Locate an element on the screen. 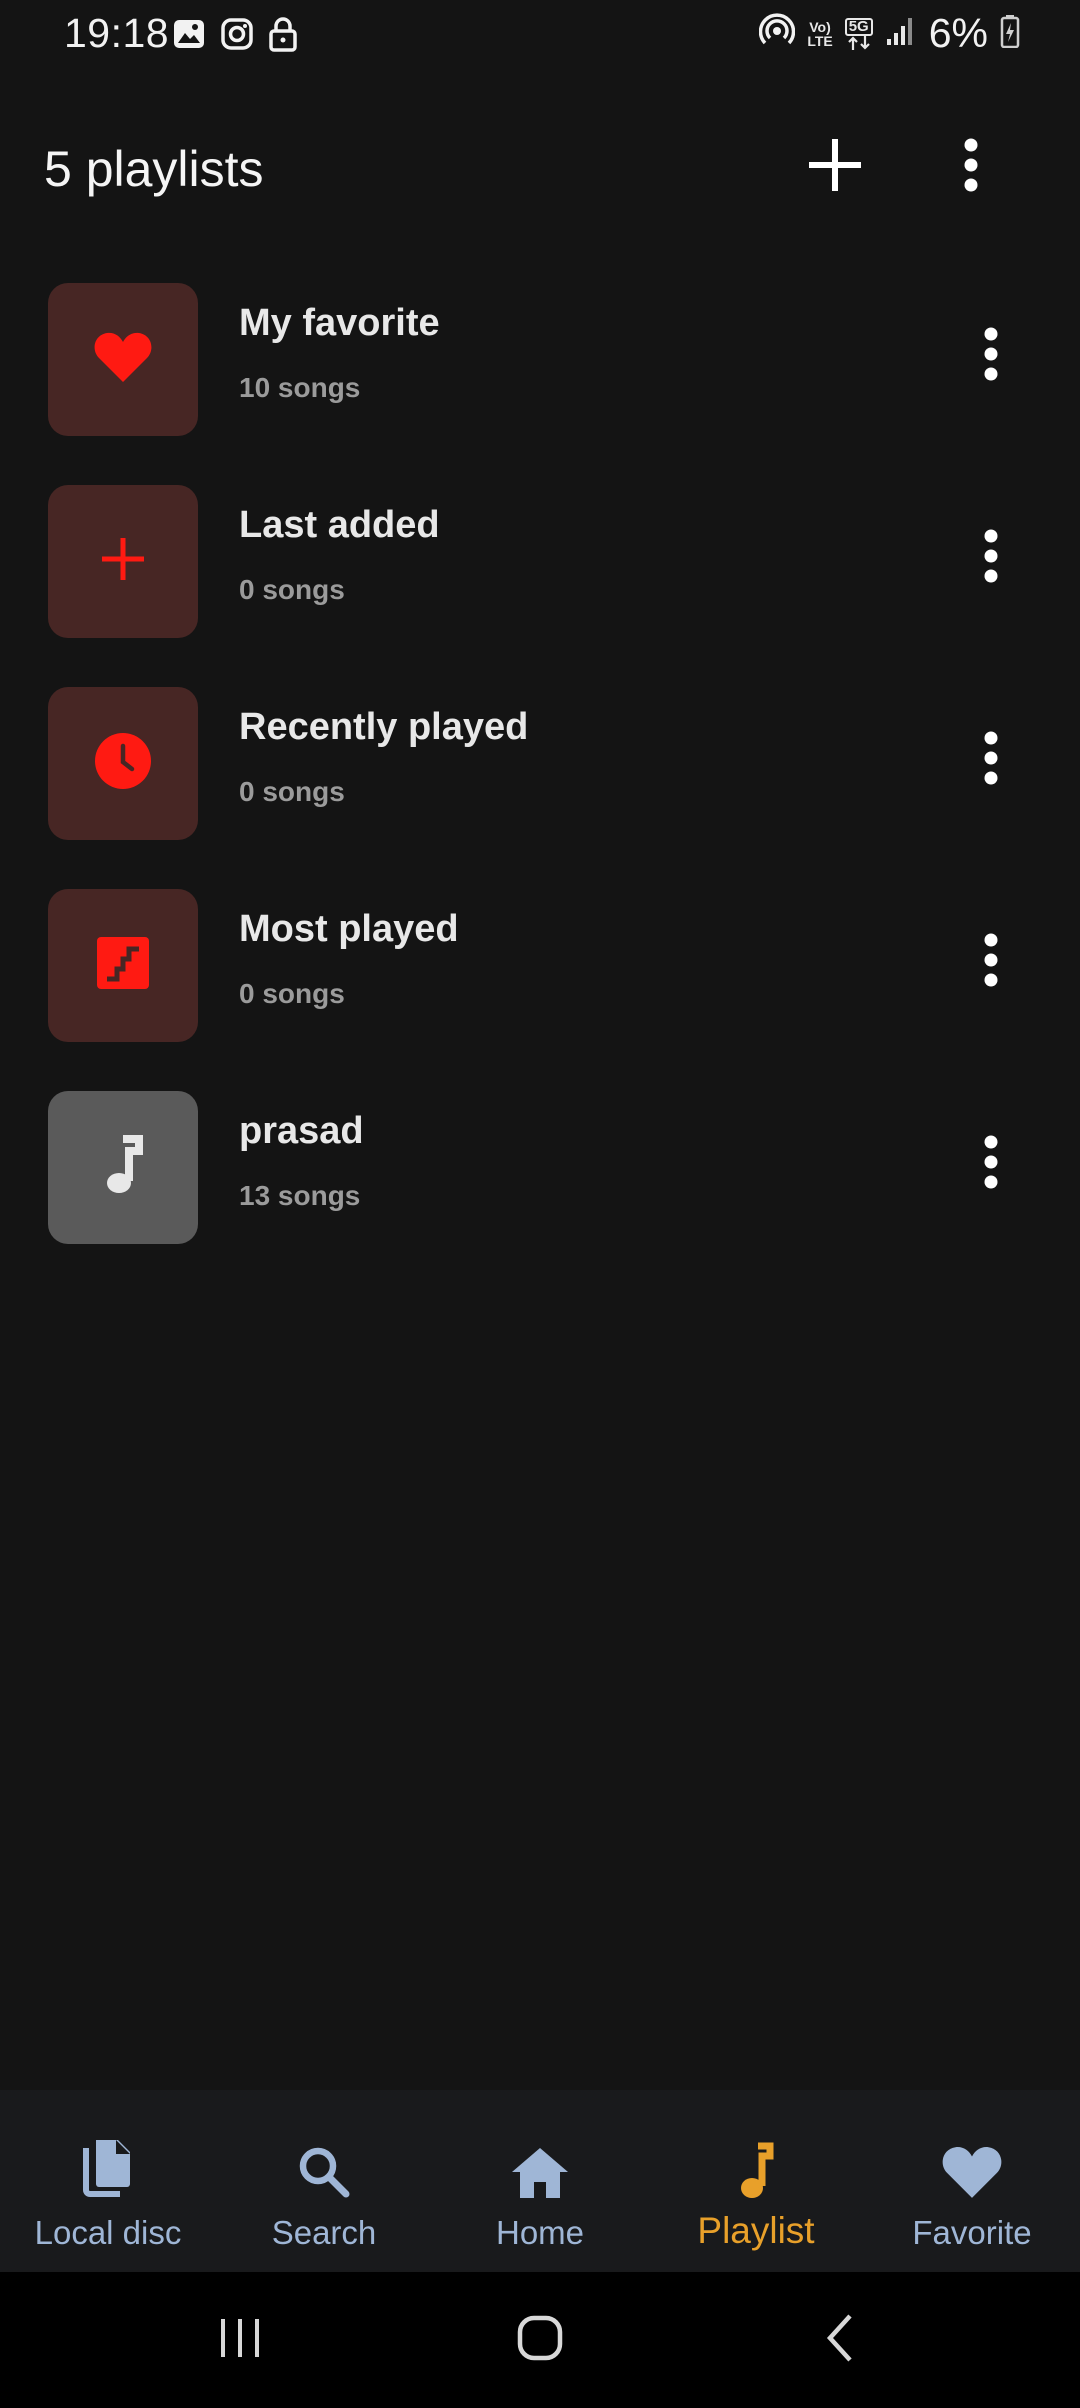 The image size is (1080, 2408). back-icon is located at coordinates (840, 2340).